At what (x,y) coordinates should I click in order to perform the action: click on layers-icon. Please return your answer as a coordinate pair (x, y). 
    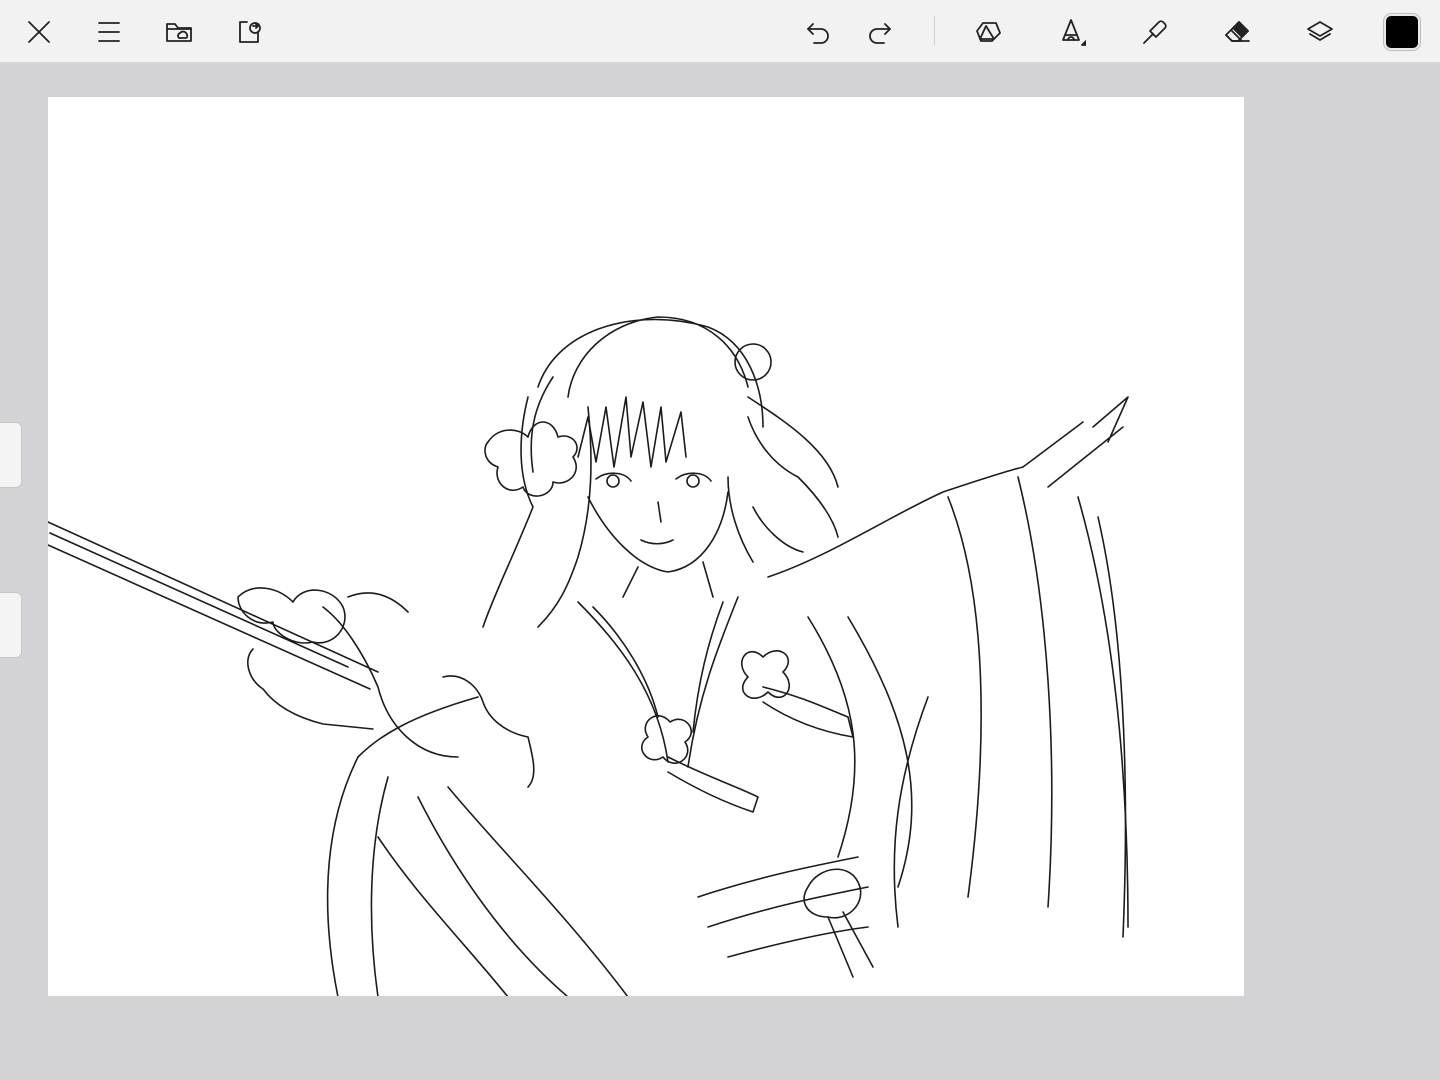
    Looking at the image, I should click on (1320, 31).